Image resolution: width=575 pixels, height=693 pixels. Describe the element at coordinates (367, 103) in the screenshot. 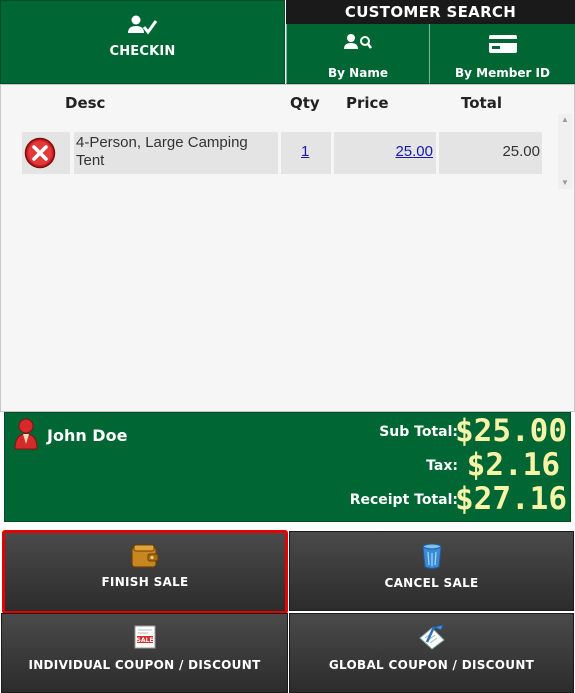

I see `column-header-price: Price` at that location.